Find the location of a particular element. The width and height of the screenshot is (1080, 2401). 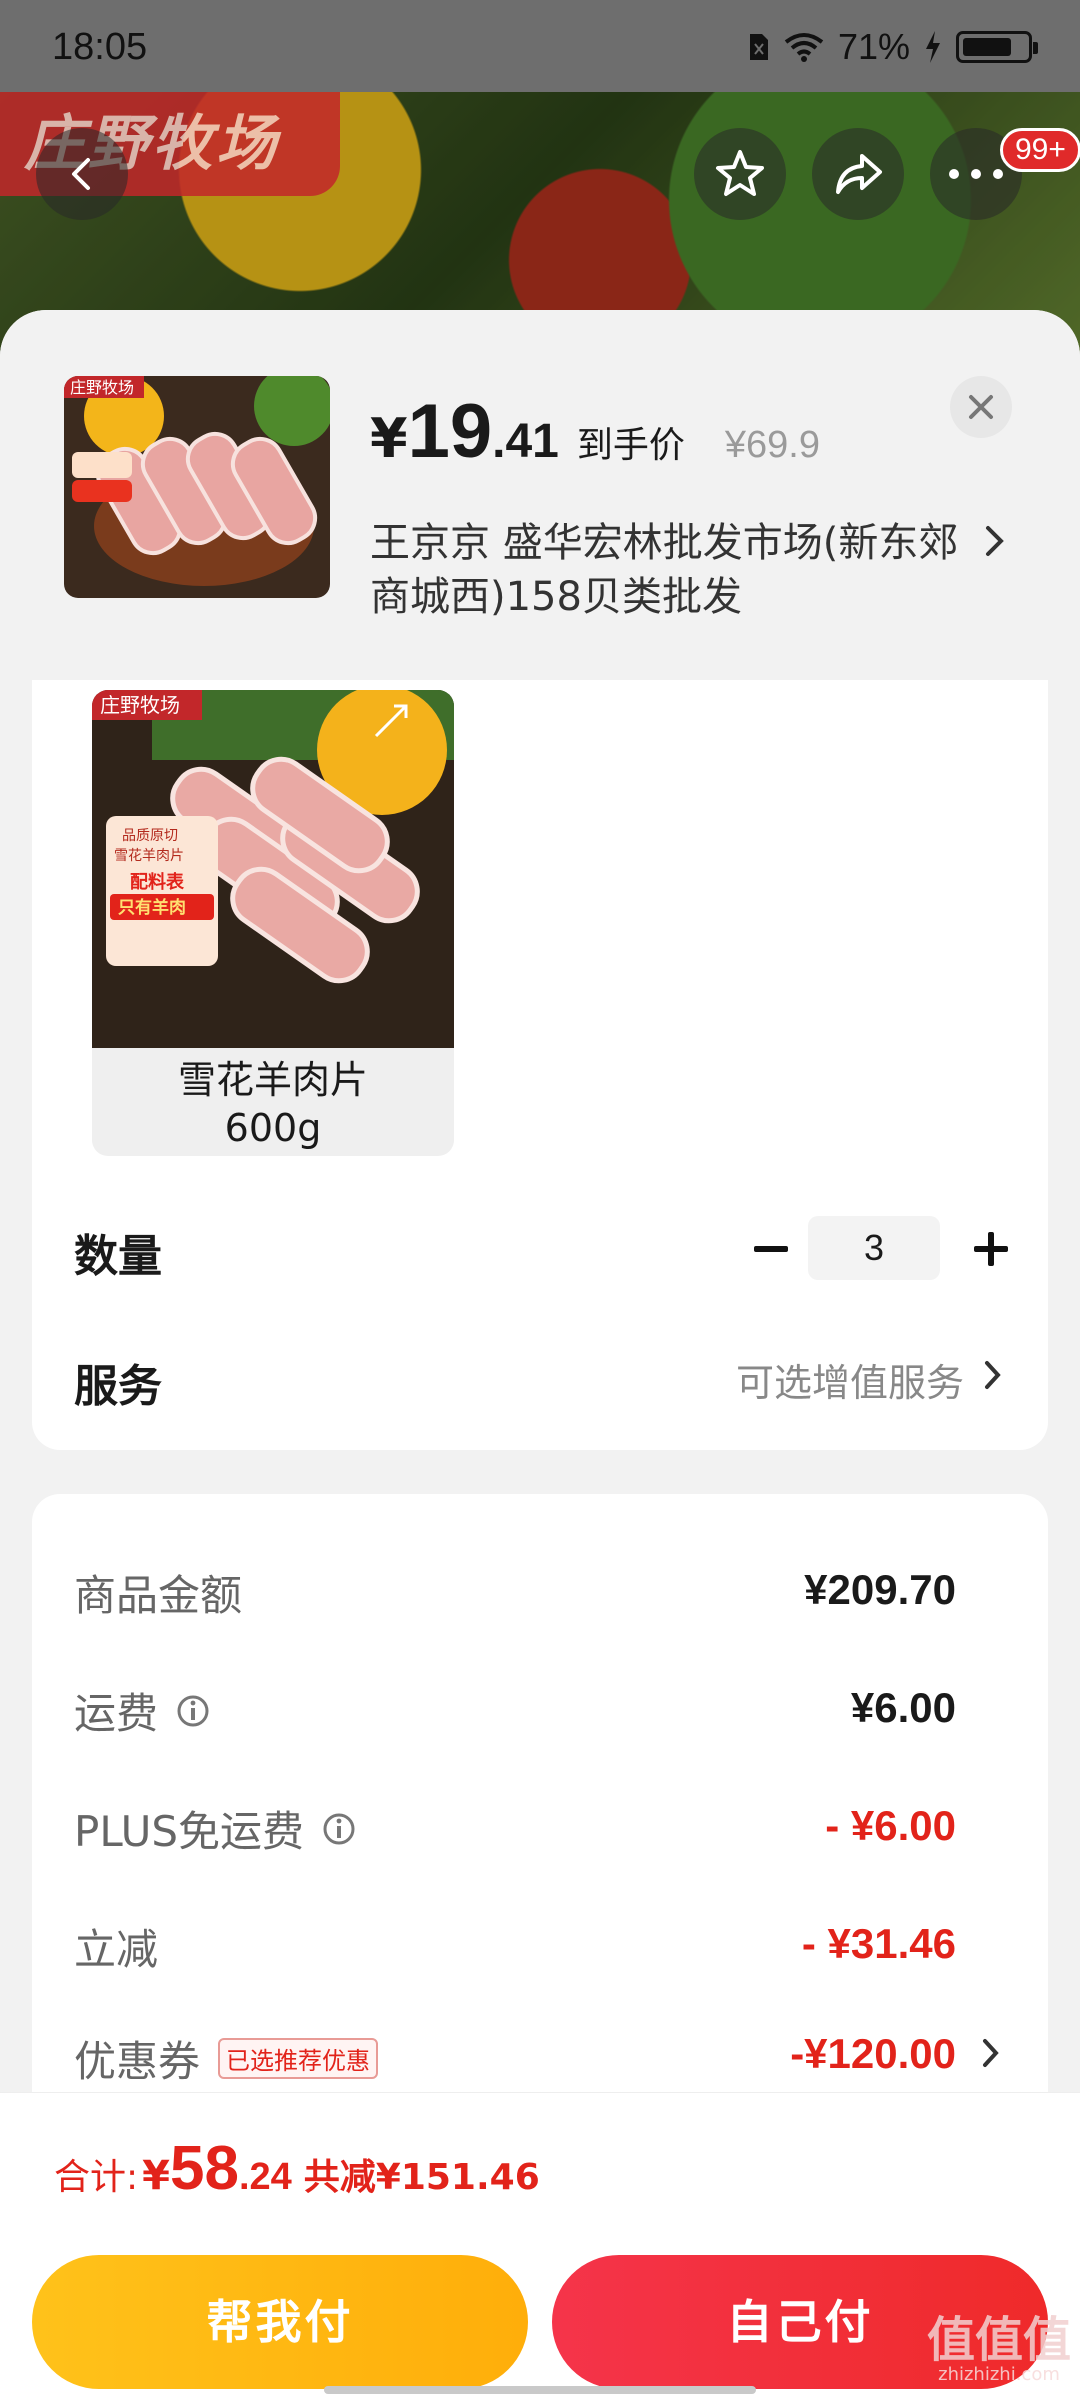

discount-value: - ¥31.46 is located at coordinates (878, 1943).